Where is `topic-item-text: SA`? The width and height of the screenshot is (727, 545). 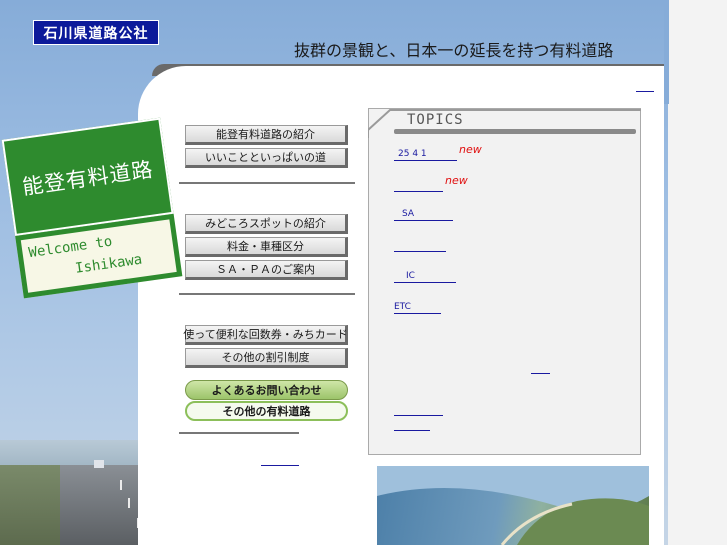
topic-item-text: SA is located at coordinates (408, 214).